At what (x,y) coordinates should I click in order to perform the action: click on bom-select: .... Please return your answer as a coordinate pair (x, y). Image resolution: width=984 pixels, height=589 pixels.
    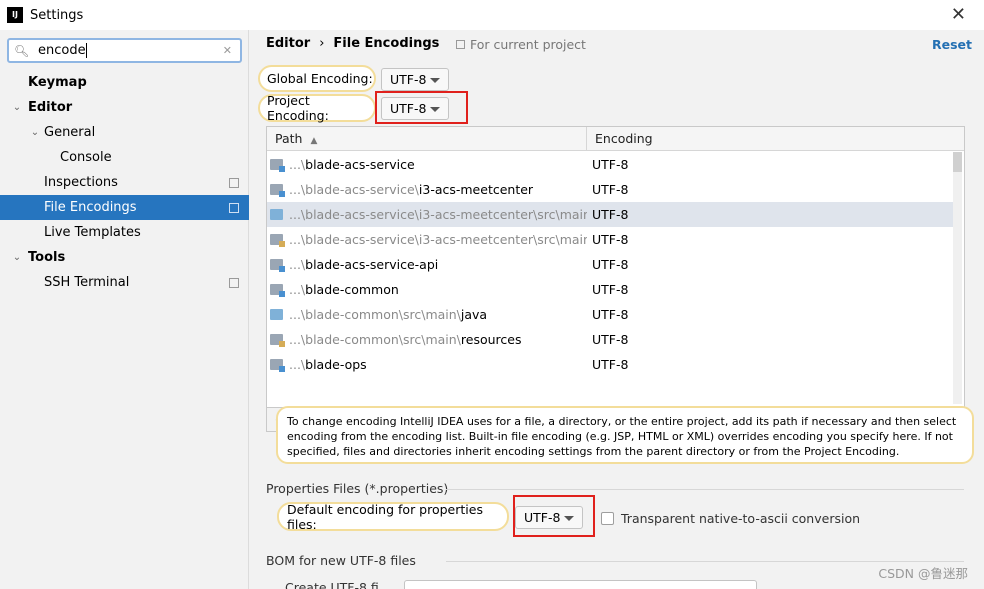
    Looking at the image, I should click on (580, 584).